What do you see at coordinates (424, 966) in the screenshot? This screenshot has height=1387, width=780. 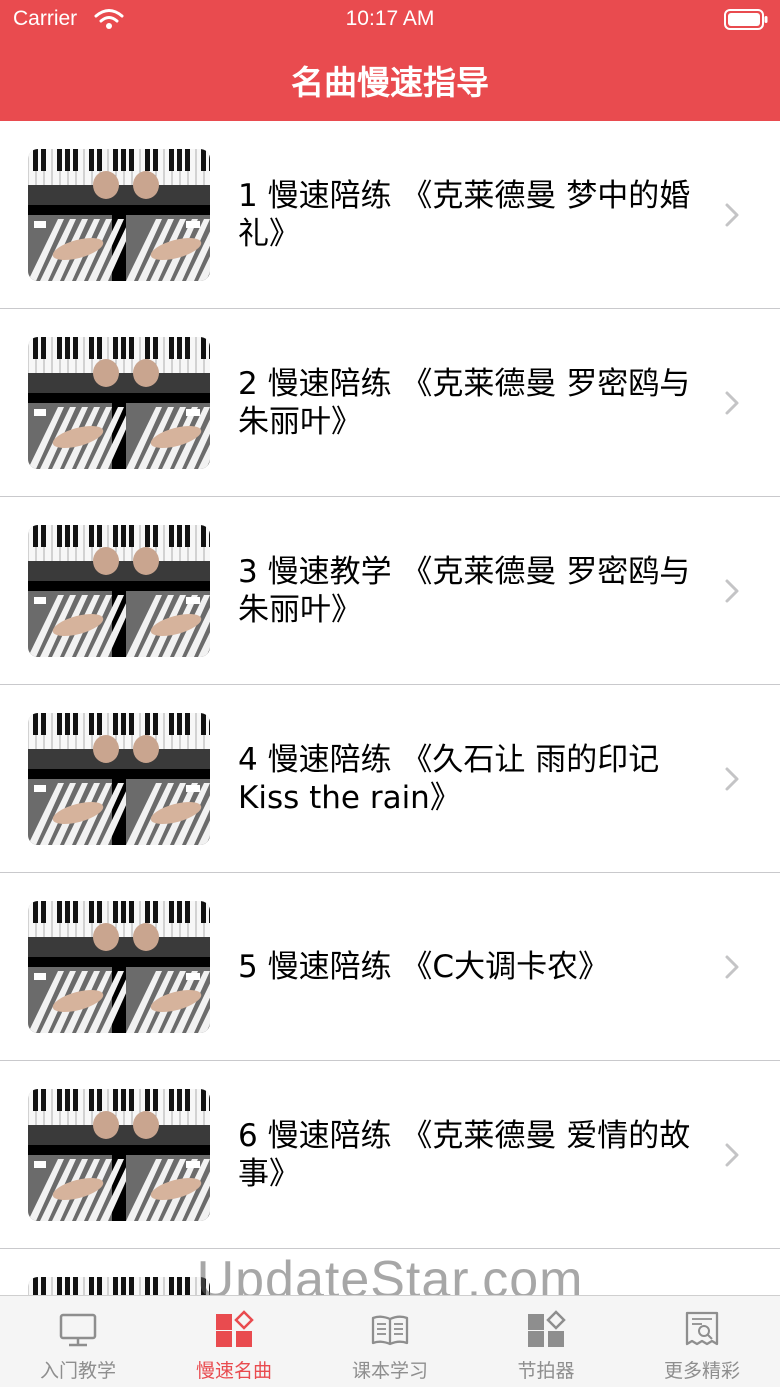 I see `item-title: 5 慢速陪练 《C大调卡农》` at bounding box center [424, 966].